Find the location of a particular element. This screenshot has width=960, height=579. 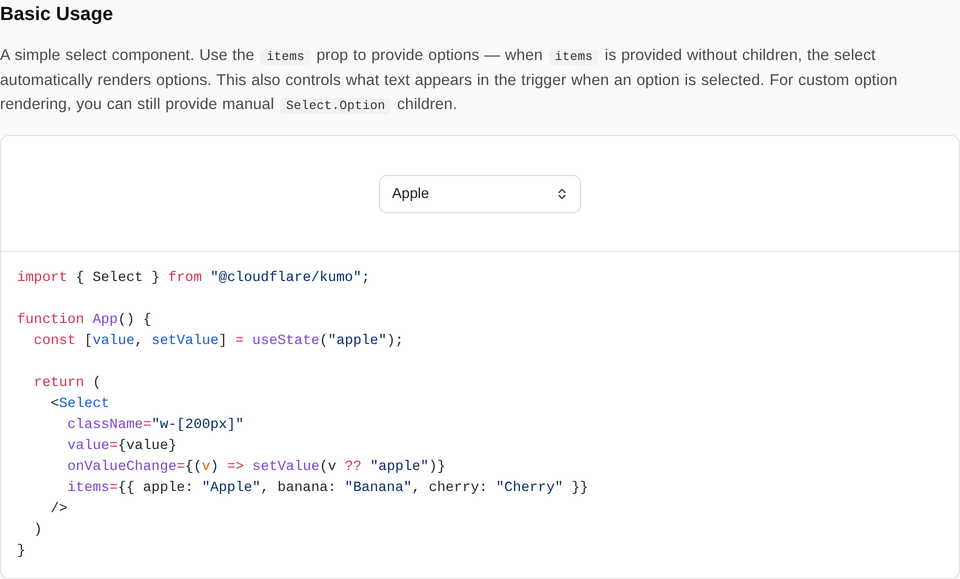

select-field: Apple is located at coordinates (480, 193).